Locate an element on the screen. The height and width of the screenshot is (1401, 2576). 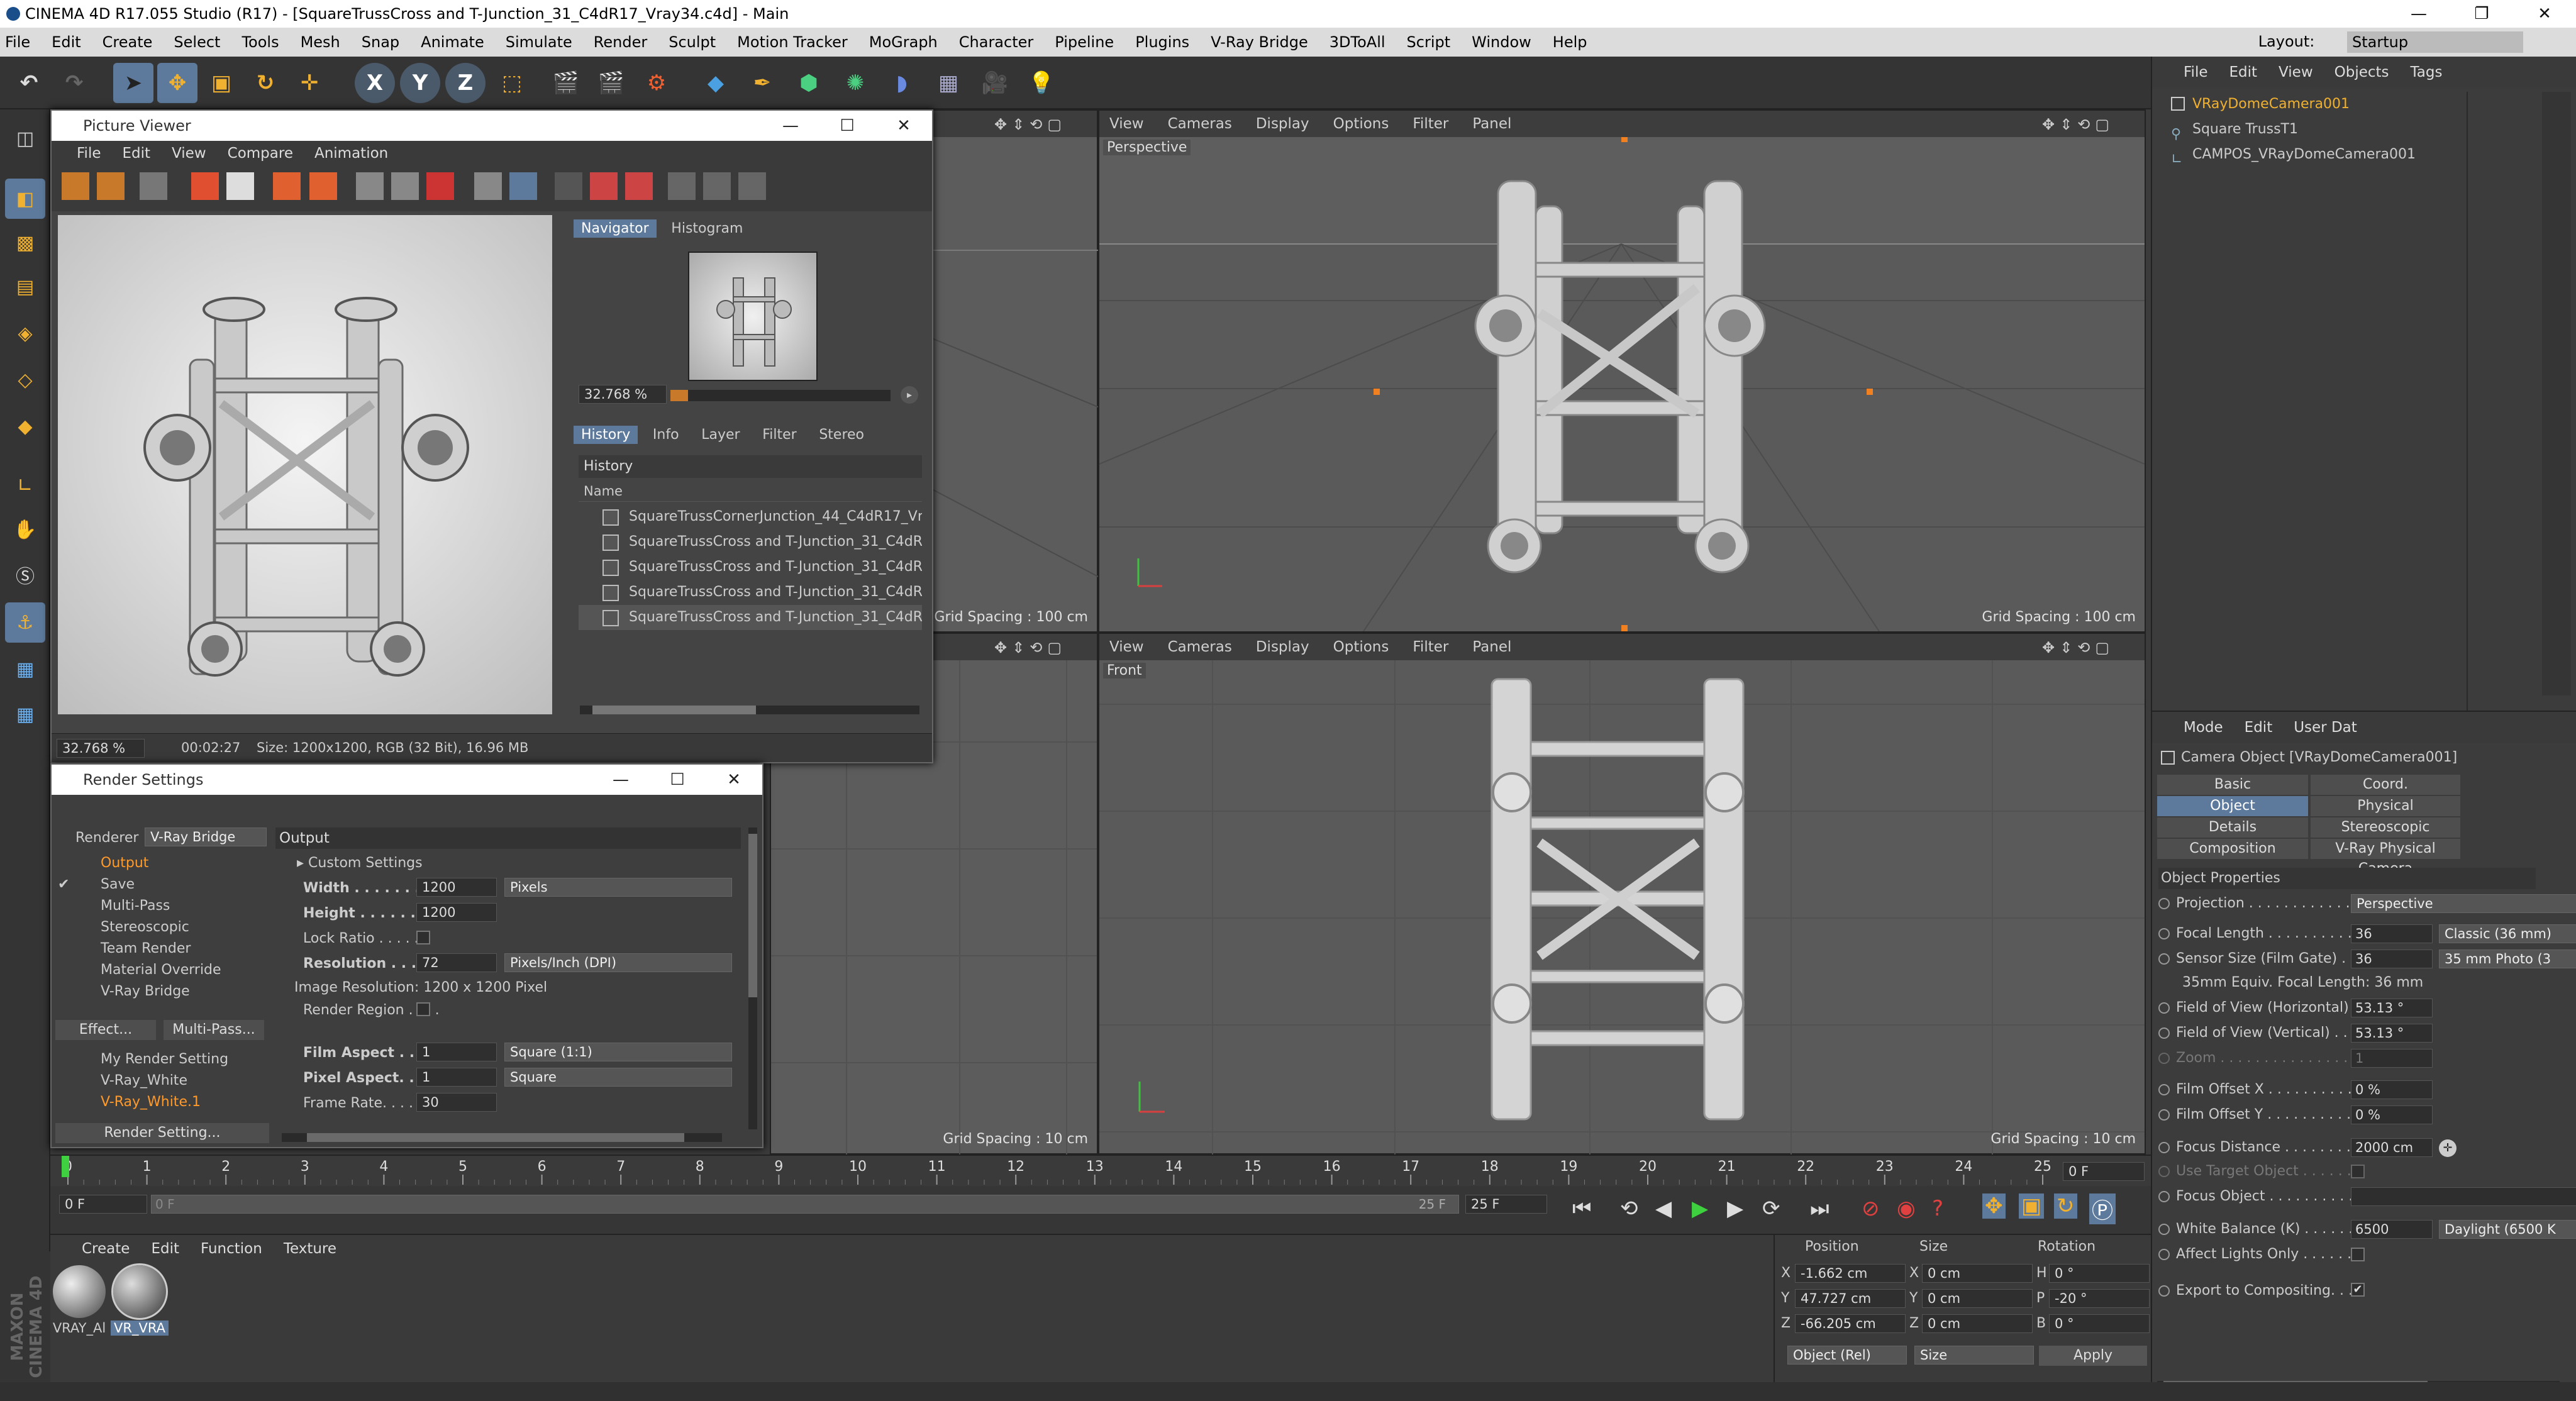
navigator-thumbnail is located at coordinates (753, 317).